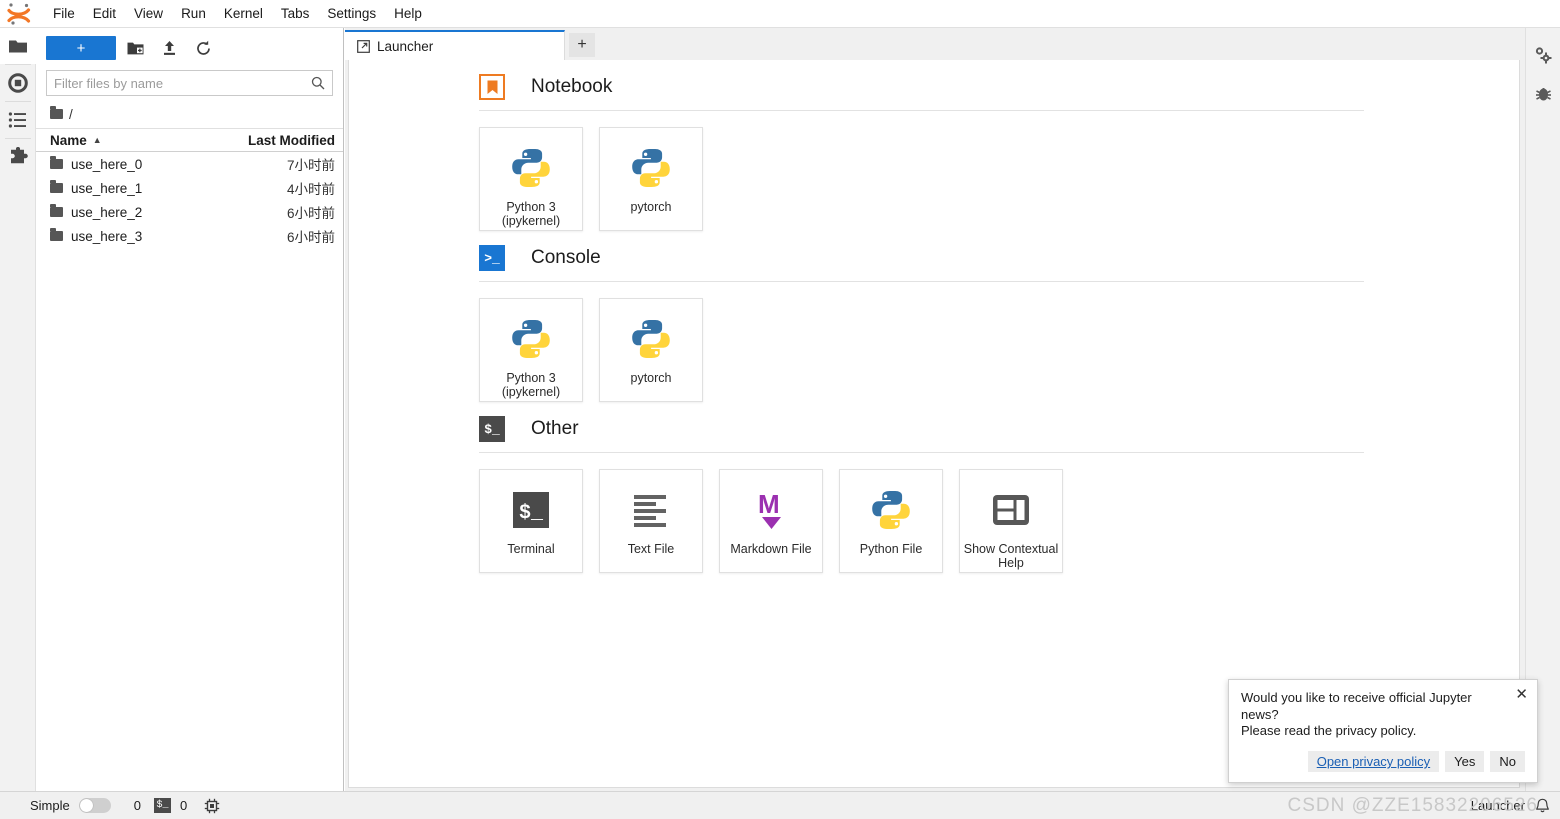 This screenshot has height=819, width=1560. What do you see at coordinates (97, 140) in the screenshot?
I see `sort-ascending-icon: ▲` at bounding box center [97, 140].